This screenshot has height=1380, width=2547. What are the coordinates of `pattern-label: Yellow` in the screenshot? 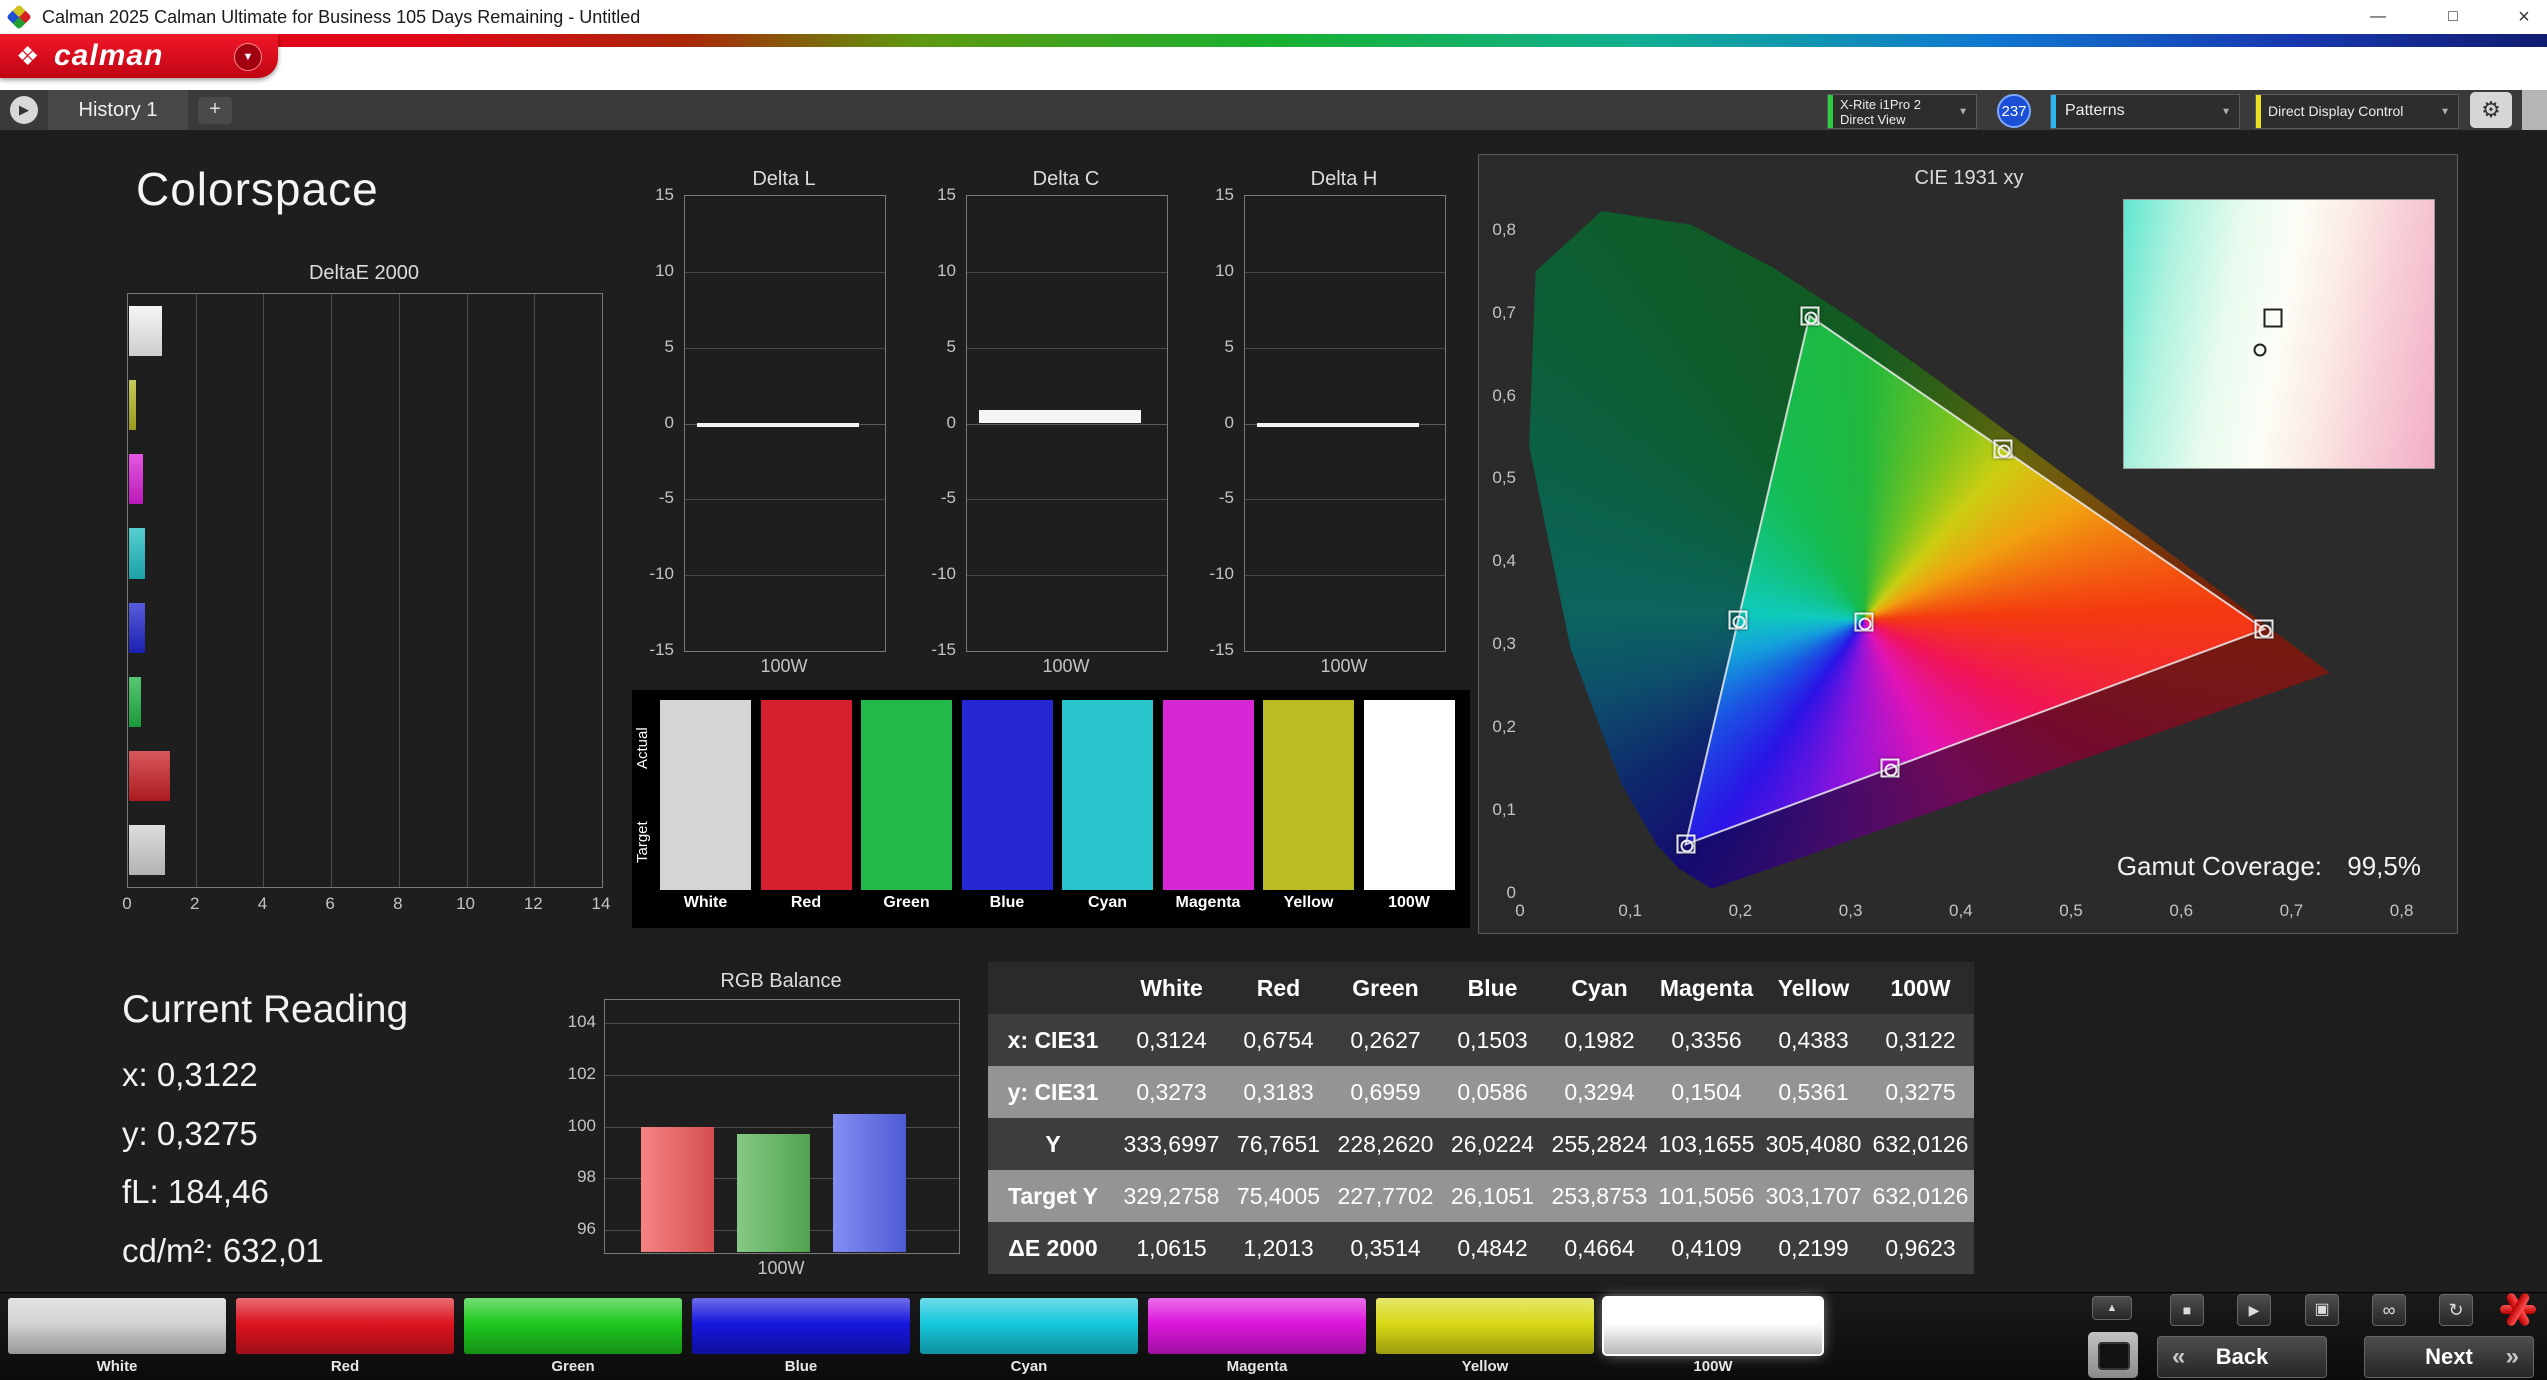 It's located at (1485, 1366).